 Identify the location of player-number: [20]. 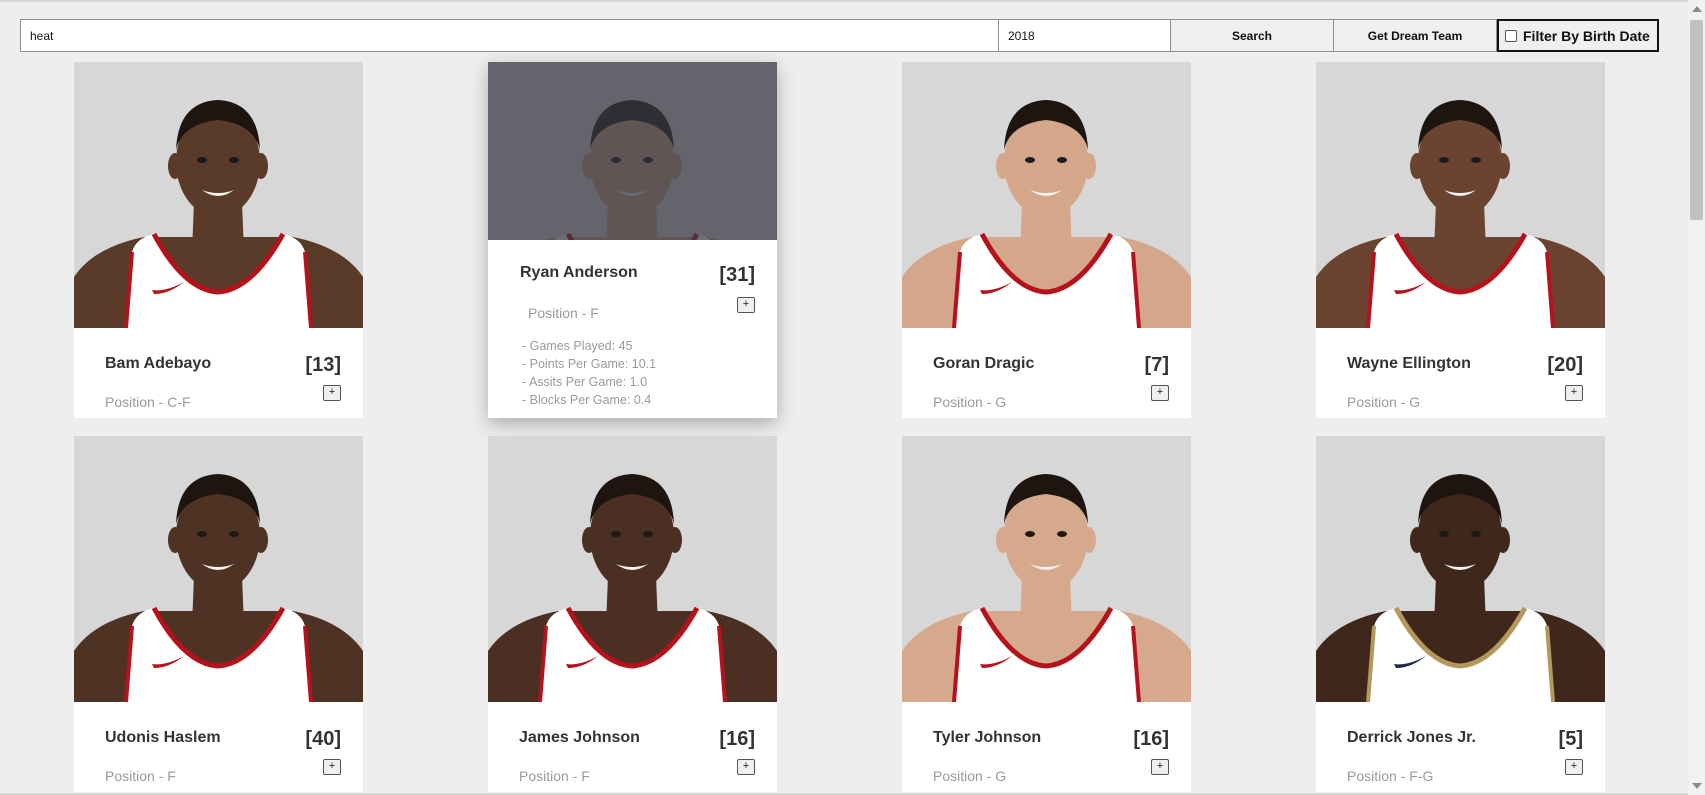
(1565, 365).